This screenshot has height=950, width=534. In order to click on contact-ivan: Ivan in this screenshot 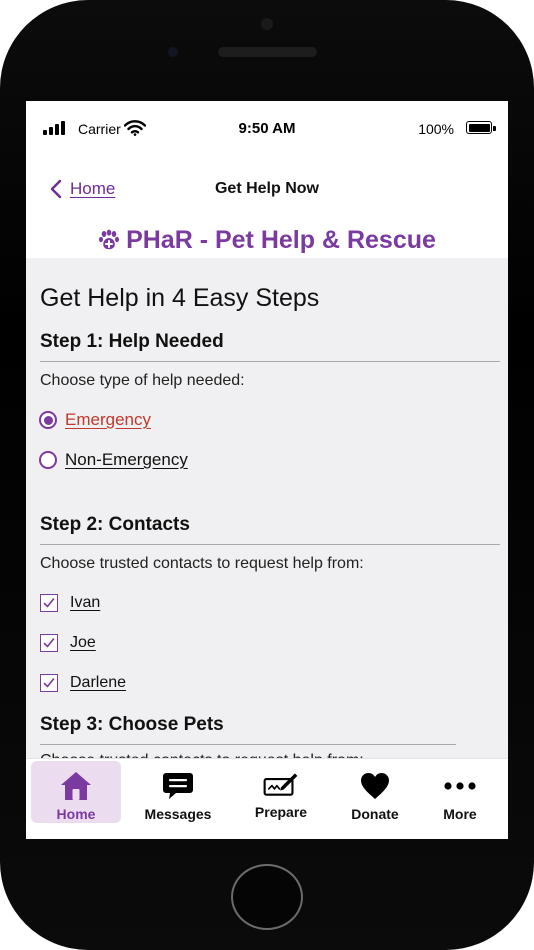, I will do `click(70, 603)`.